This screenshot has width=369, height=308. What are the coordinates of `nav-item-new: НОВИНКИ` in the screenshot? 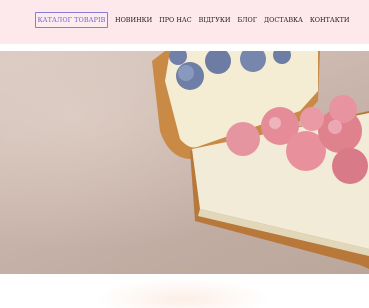 It's located at (133, 20).